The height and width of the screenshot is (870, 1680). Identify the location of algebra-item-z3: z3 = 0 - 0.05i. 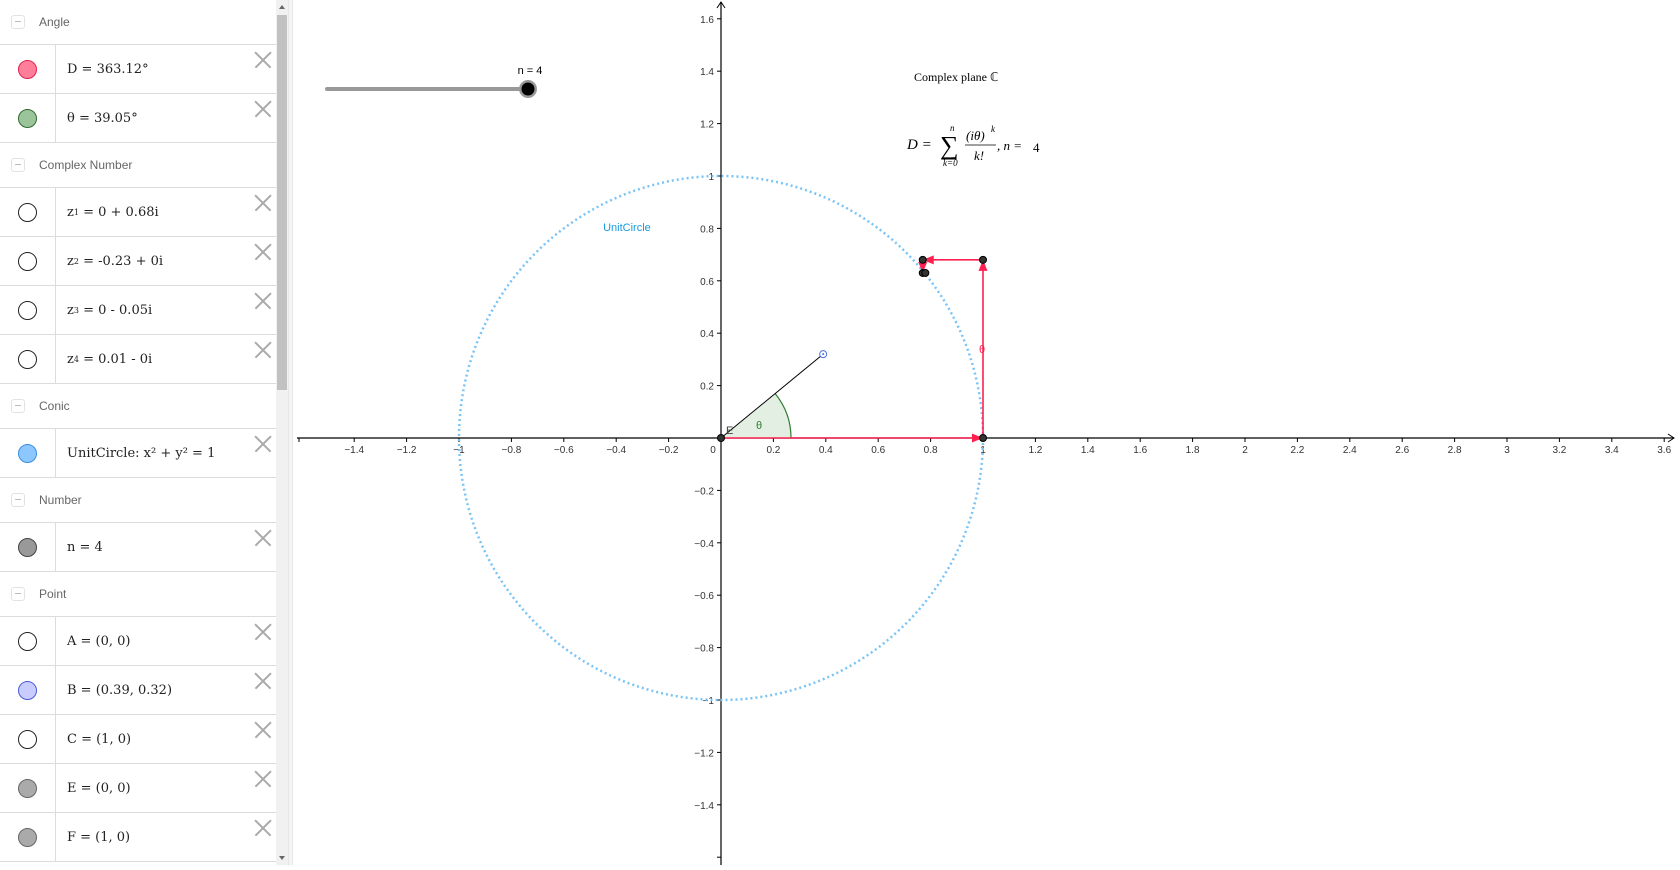
(138, 310).